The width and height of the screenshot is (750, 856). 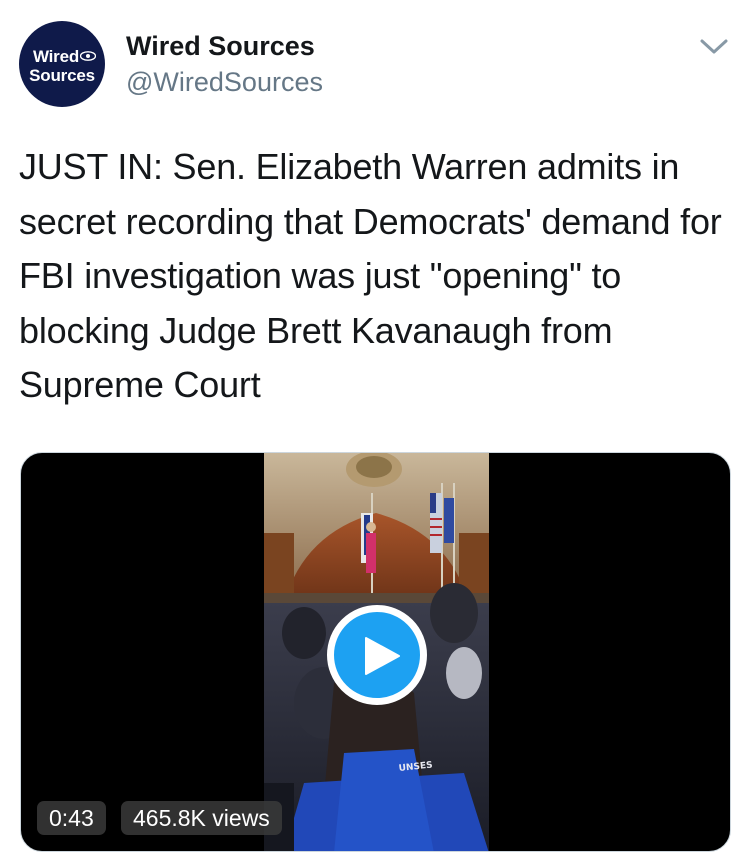 What do you see at coordinates (220, 46) in the screenshot?
I see `author-display-name: Wired Sources` at bounding box center [220, 46].